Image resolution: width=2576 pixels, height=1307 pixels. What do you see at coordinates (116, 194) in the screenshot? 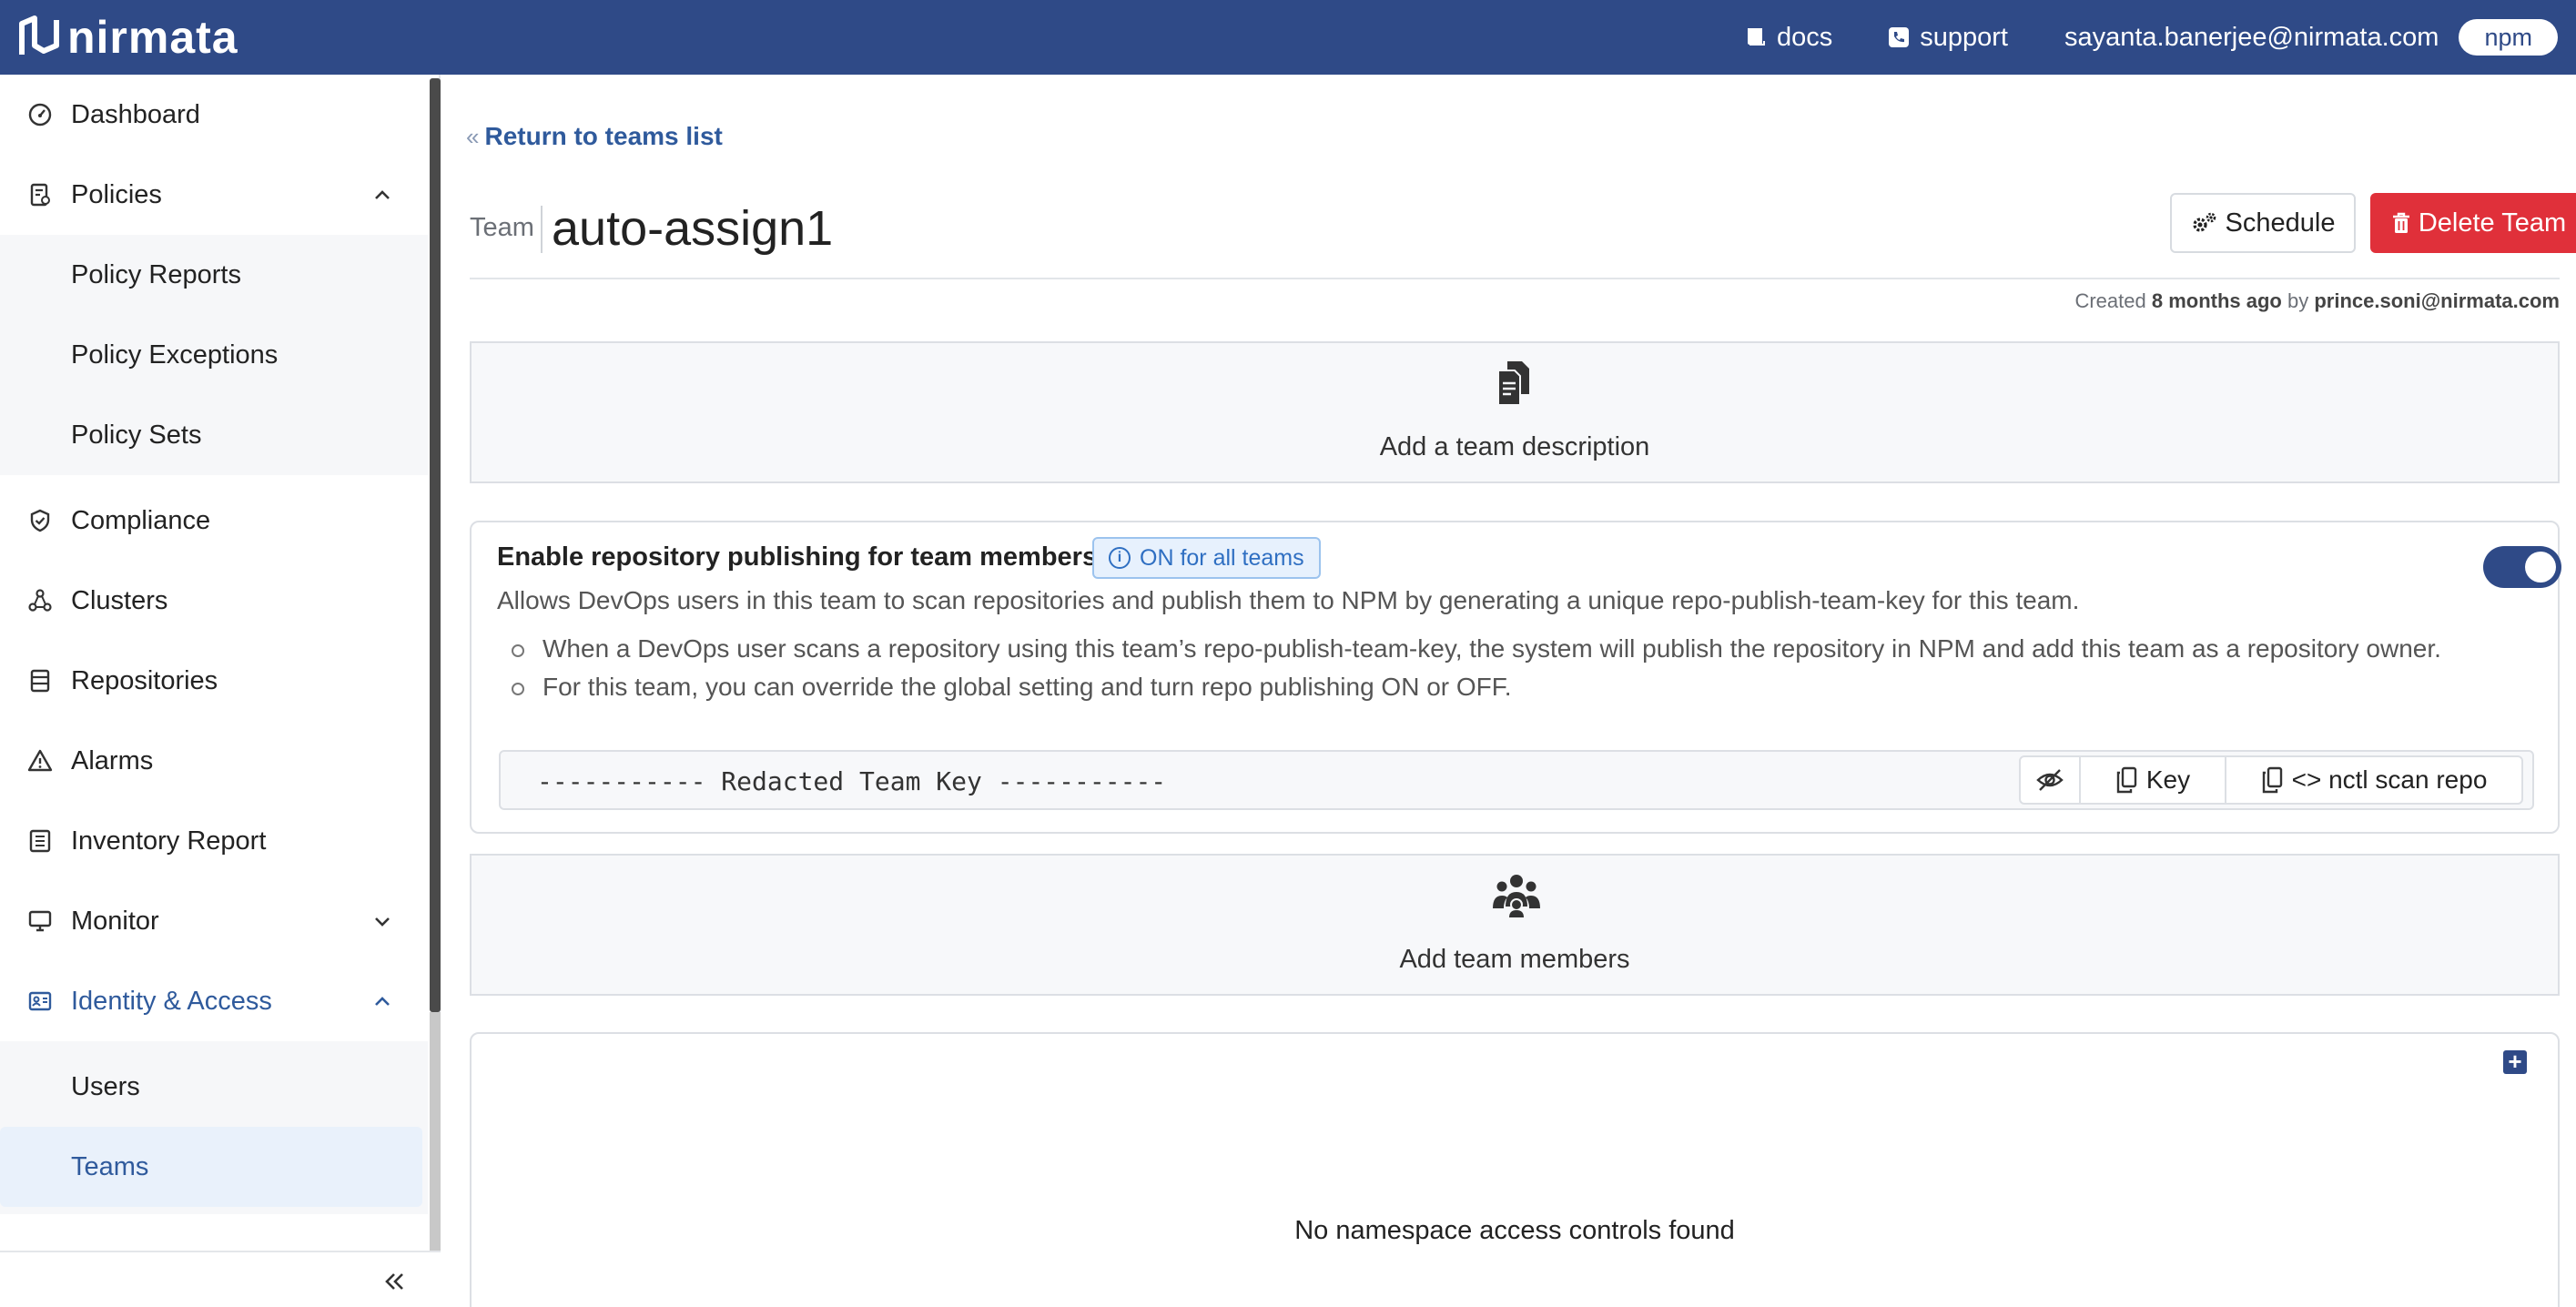
I see `sidebar-item-label: Policies` at bounding box center [116, 194].